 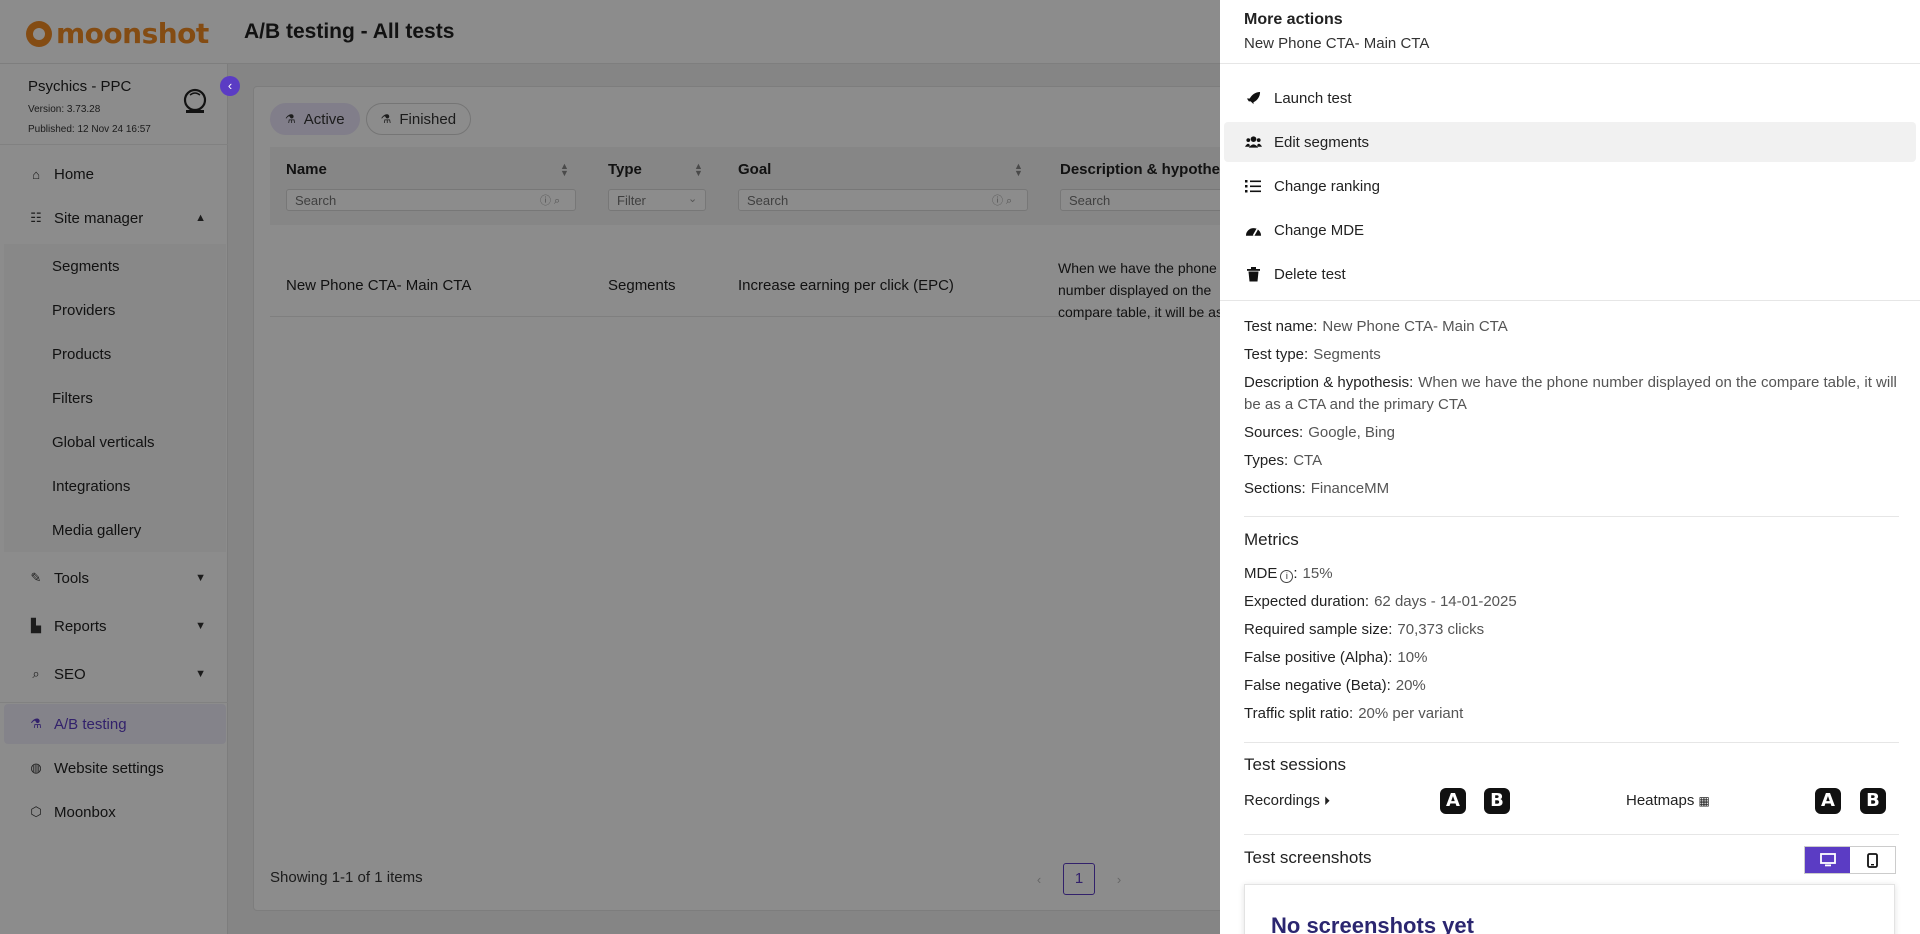 I want to click on test-screenshots-title: Test screenshots, so click(x=1308, y=857).